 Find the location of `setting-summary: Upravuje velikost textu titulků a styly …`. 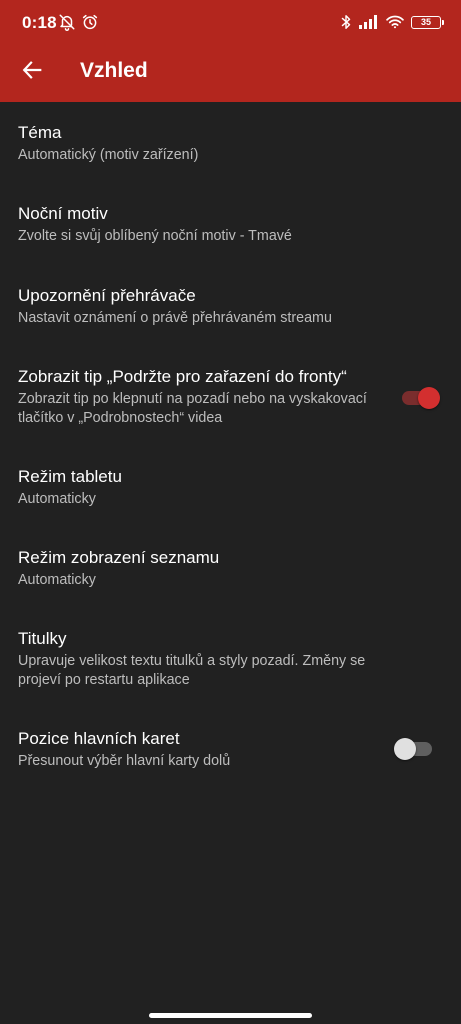

setting-summary: Upravuje velikost textu titulků a styly … is located at coordinates (192, 670).